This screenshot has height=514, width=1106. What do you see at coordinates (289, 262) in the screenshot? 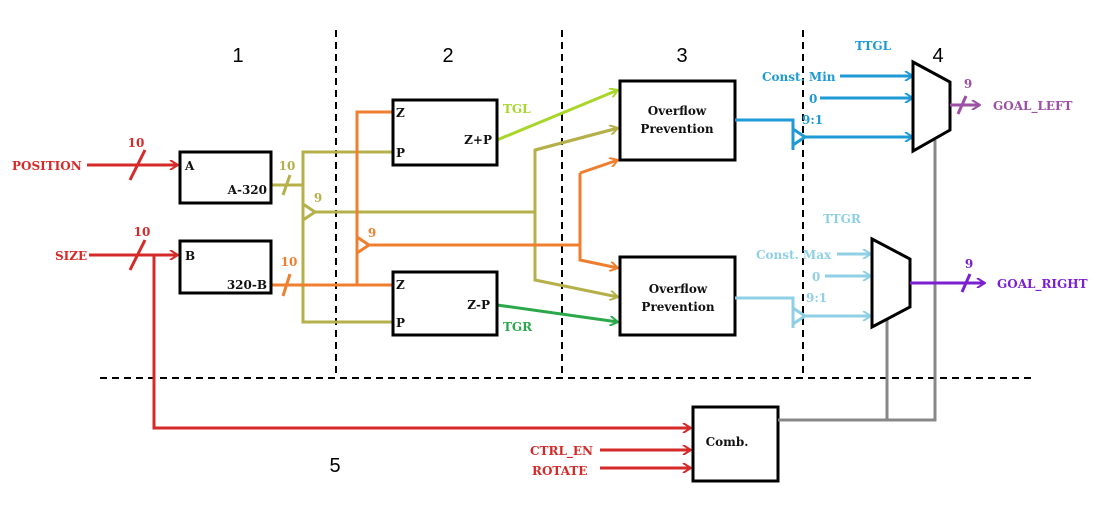
I see `b-out-width: 10` at bounding box center [289, 262].